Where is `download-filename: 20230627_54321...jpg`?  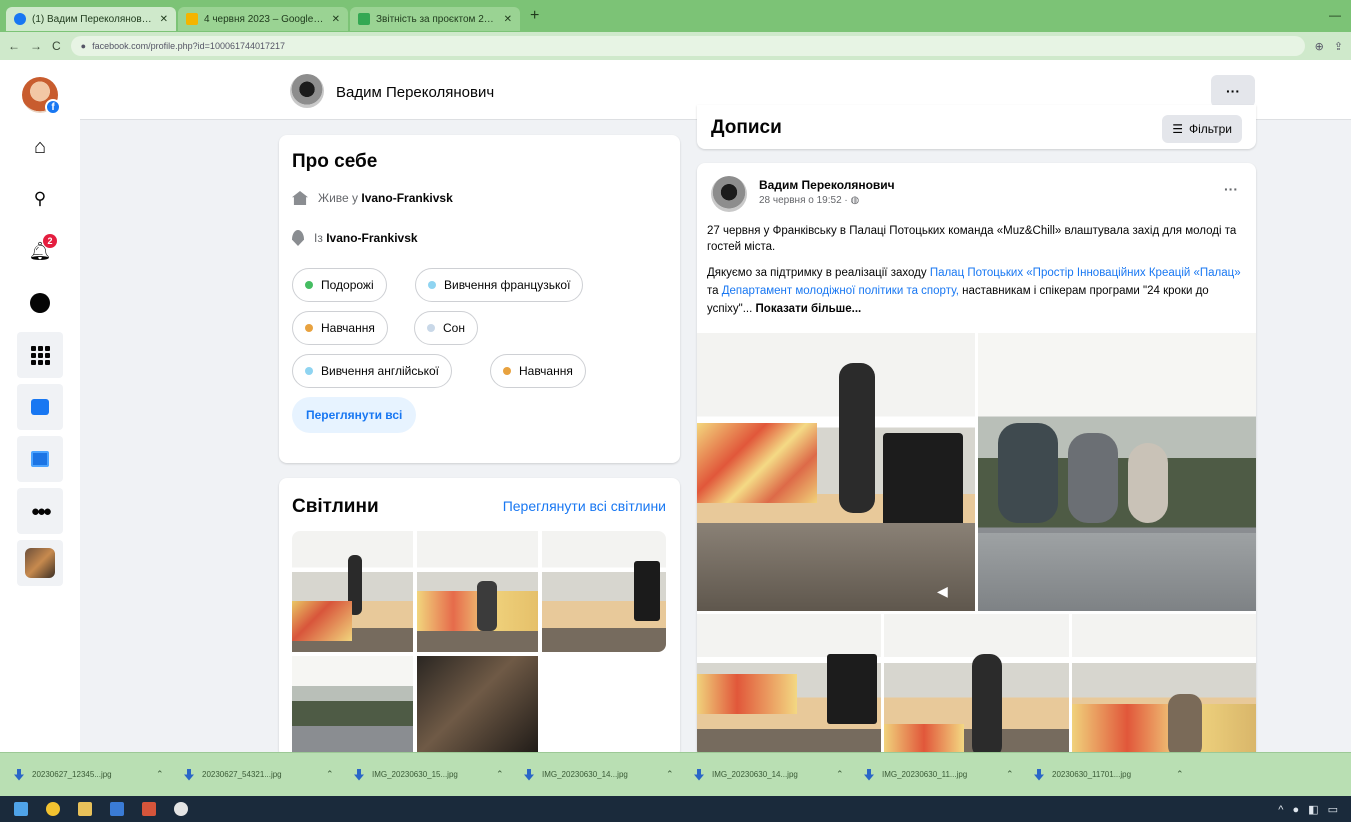
download-filename: 20230627_54321...jpg is located at coordinates (242, 774).